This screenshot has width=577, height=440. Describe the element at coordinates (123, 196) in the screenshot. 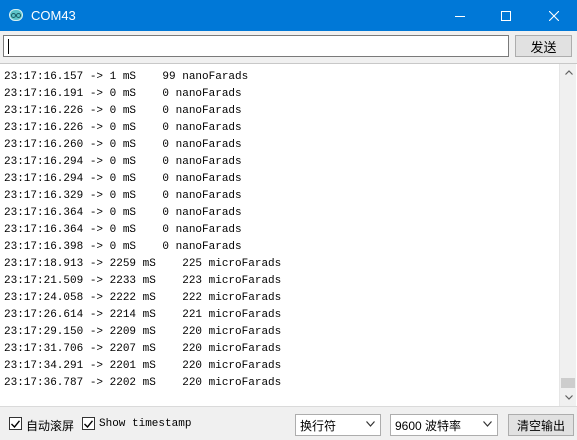

I see `output-line: 23:17:16.329 -> 0 mS 0 nanoFarads` at that location.